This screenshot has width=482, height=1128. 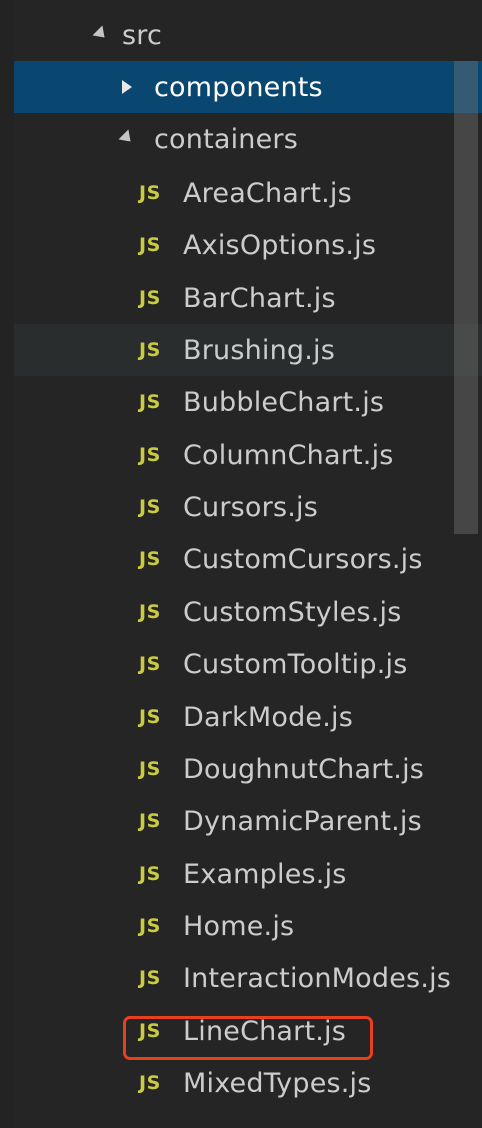 I want to click on tree-indent-gutter, so click(x=7, y=564).